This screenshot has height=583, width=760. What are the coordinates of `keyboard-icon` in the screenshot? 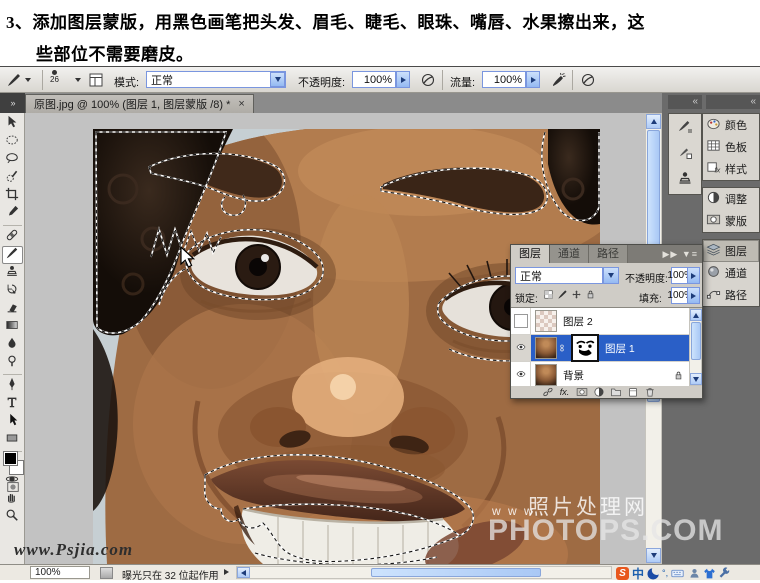 It's located at (678, 573).